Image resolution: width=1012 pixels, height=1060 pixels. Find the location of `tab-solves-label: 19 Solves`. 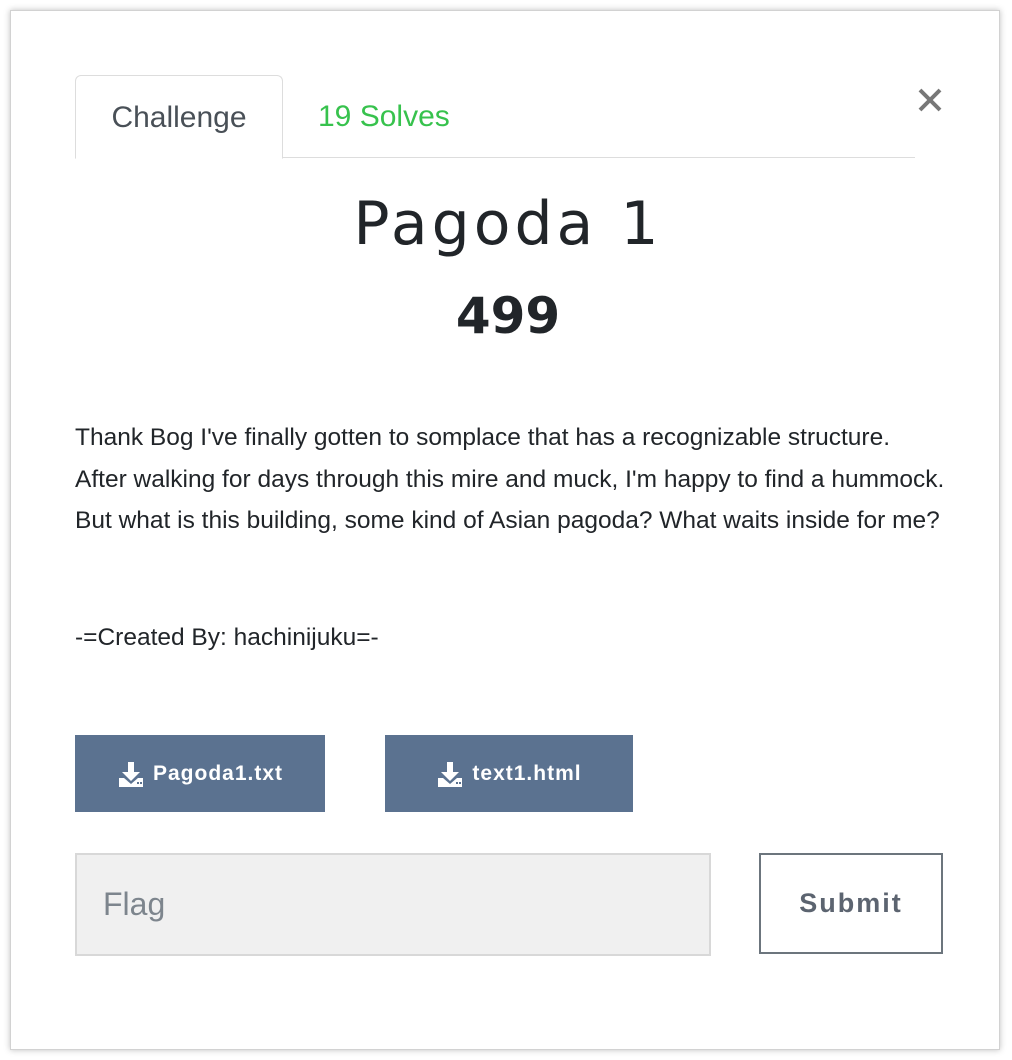

tab-solves-label: 19 Solves is located at coordinates (384, 116).